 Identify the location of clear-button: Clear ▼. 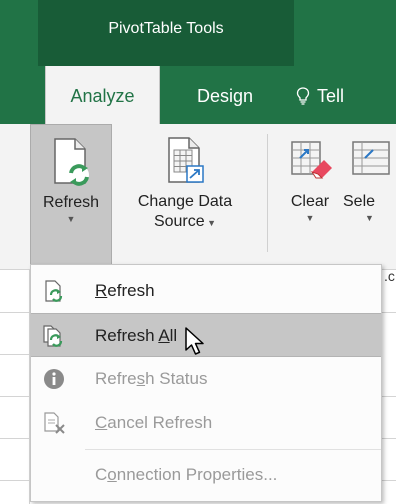
(310, 197).